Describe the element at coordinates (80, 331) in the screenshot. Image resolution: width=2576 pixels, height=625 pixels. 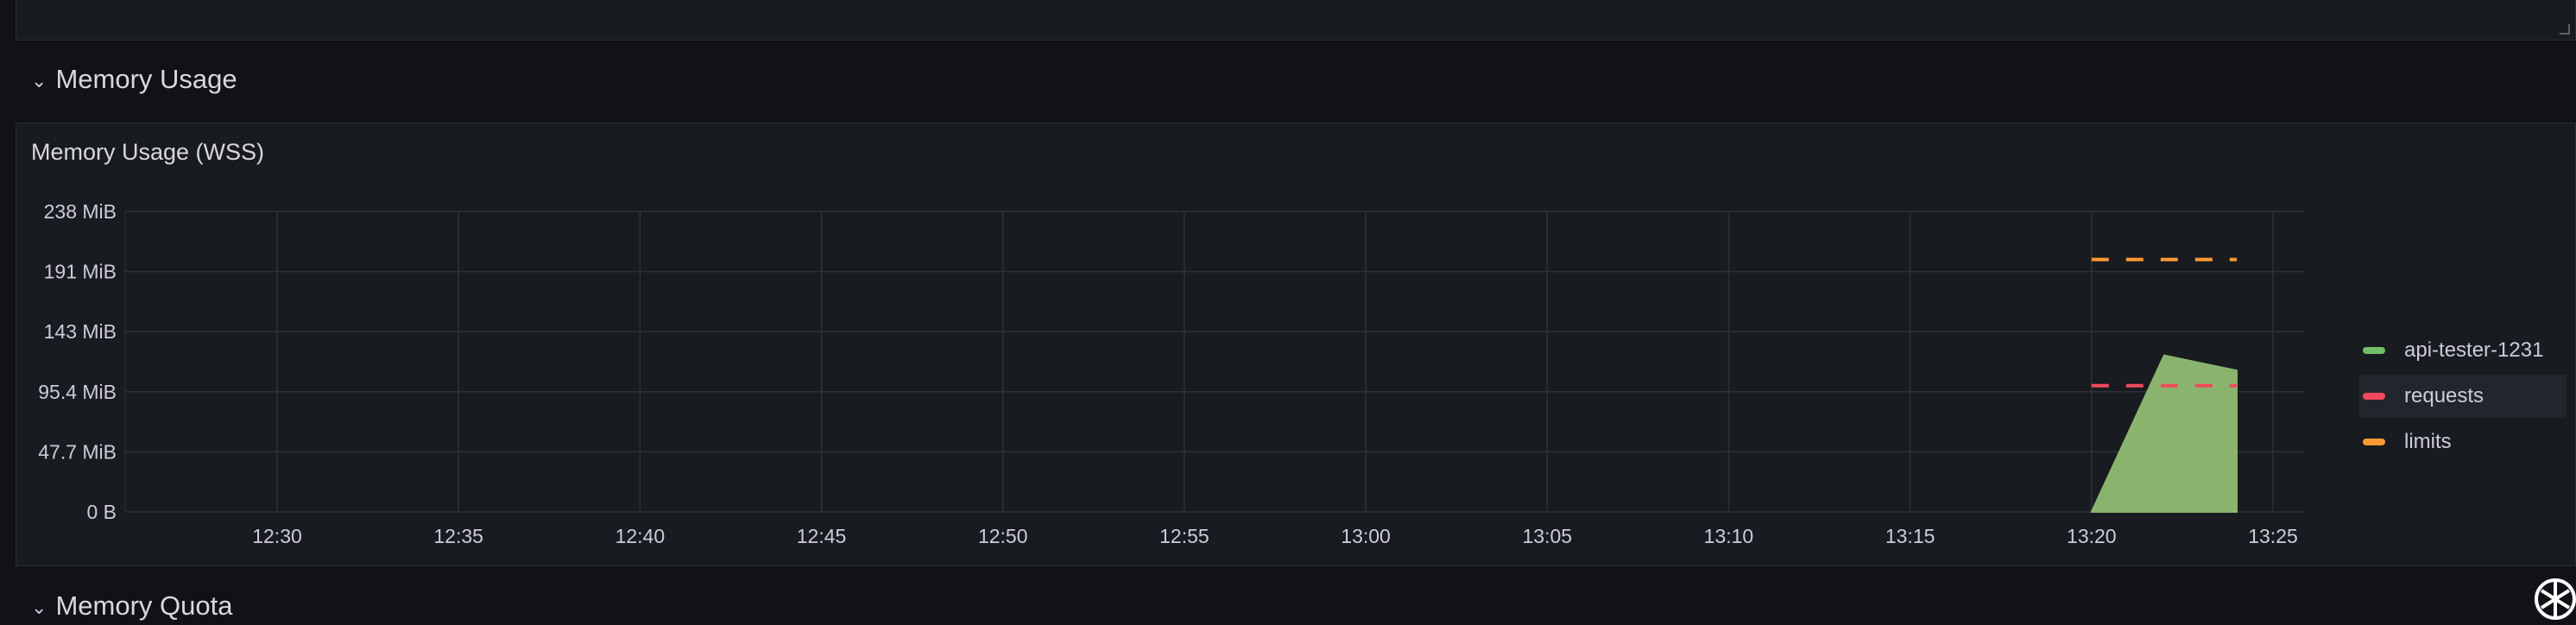
I see `y-tick-label: 143 MiB` at that location.